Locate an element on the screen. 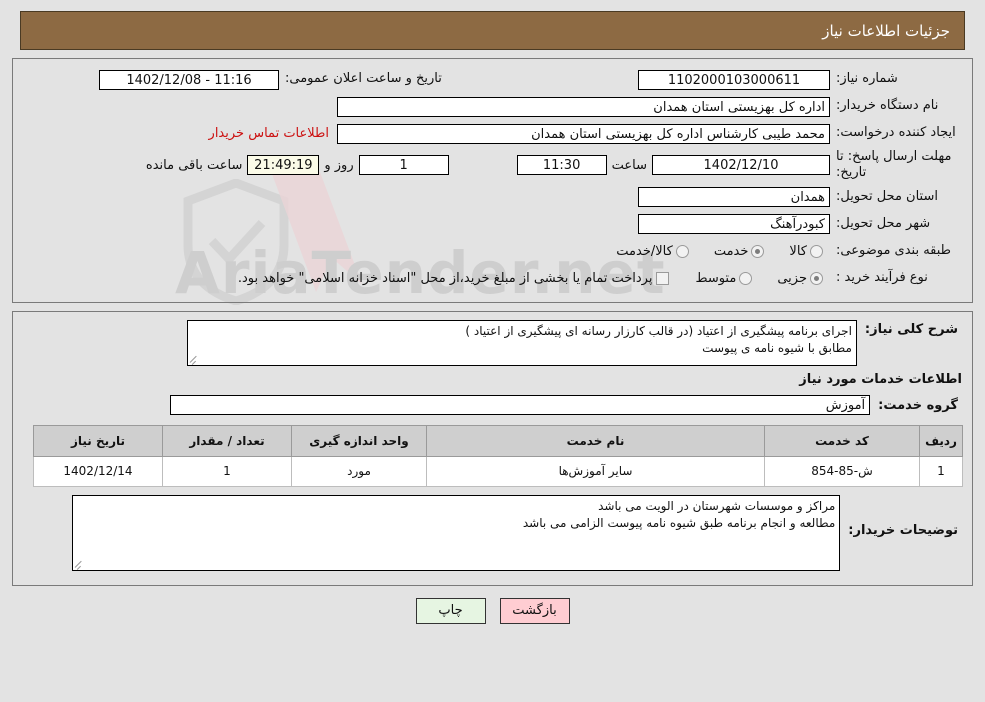 This screenshot has height=702, width=985. radio-category-goods-label: کالا is located at coordinates (798, 251).